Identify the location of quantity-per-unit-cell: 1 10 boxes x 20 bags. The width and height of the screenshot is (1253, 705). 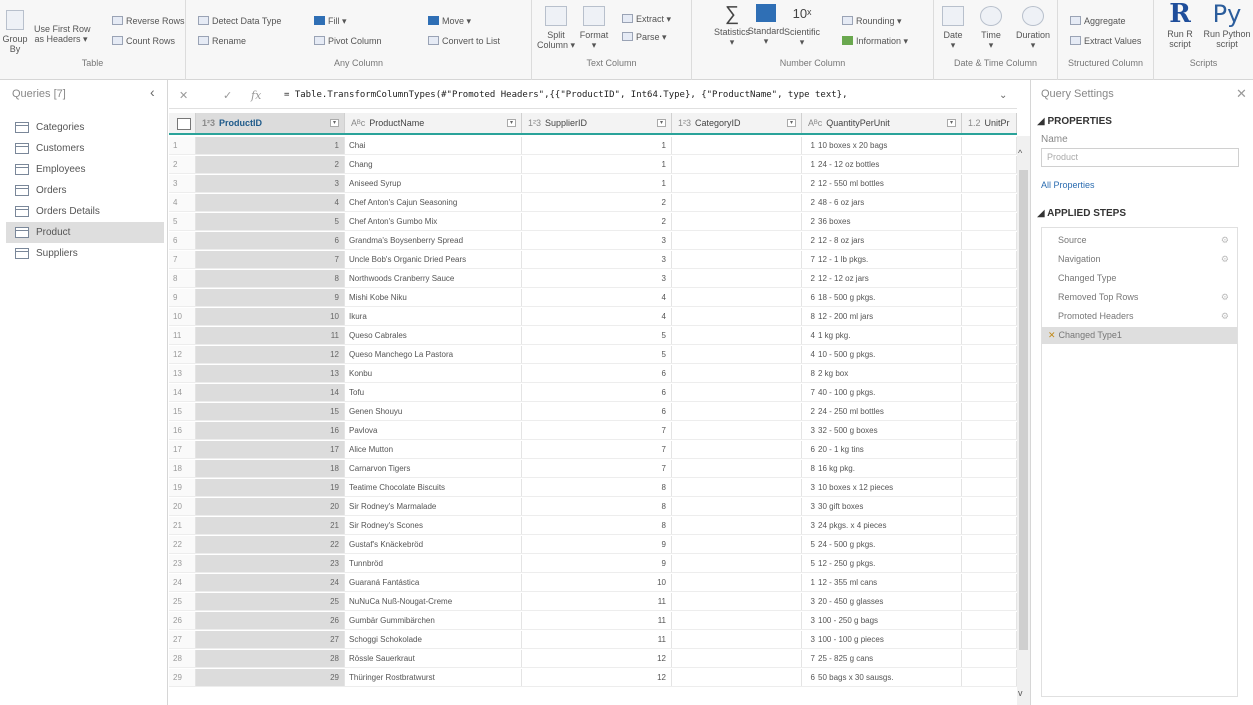
(882, 145).